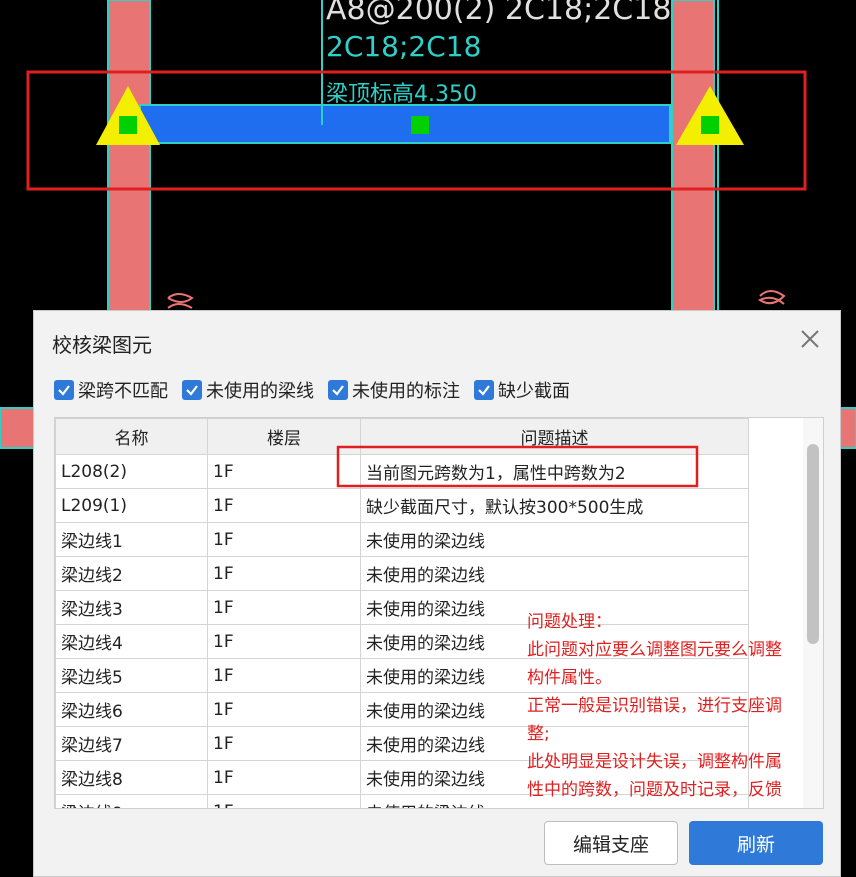  Describe the element at coordinates (654, 706) in the screenshot. I see `annotation-line: 正常一般是识别错误，进行支座调` at that location.